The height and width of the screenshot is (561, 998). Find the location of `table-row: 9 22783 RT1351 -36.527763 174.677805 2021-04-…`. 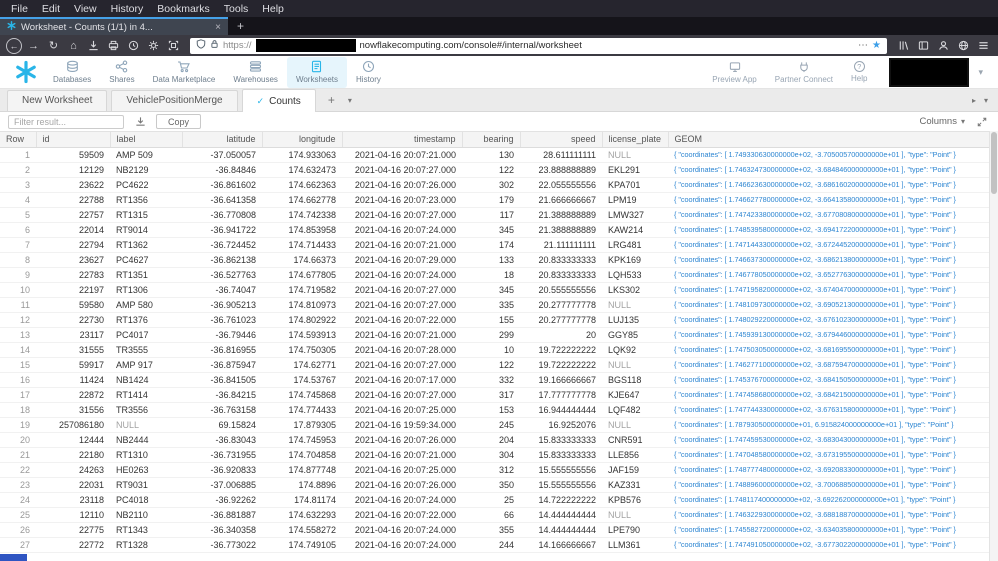

table-row: 9 22783 RT1351 -36.527763 174.677805 2021-04-… is located at coordinates (495, 275).